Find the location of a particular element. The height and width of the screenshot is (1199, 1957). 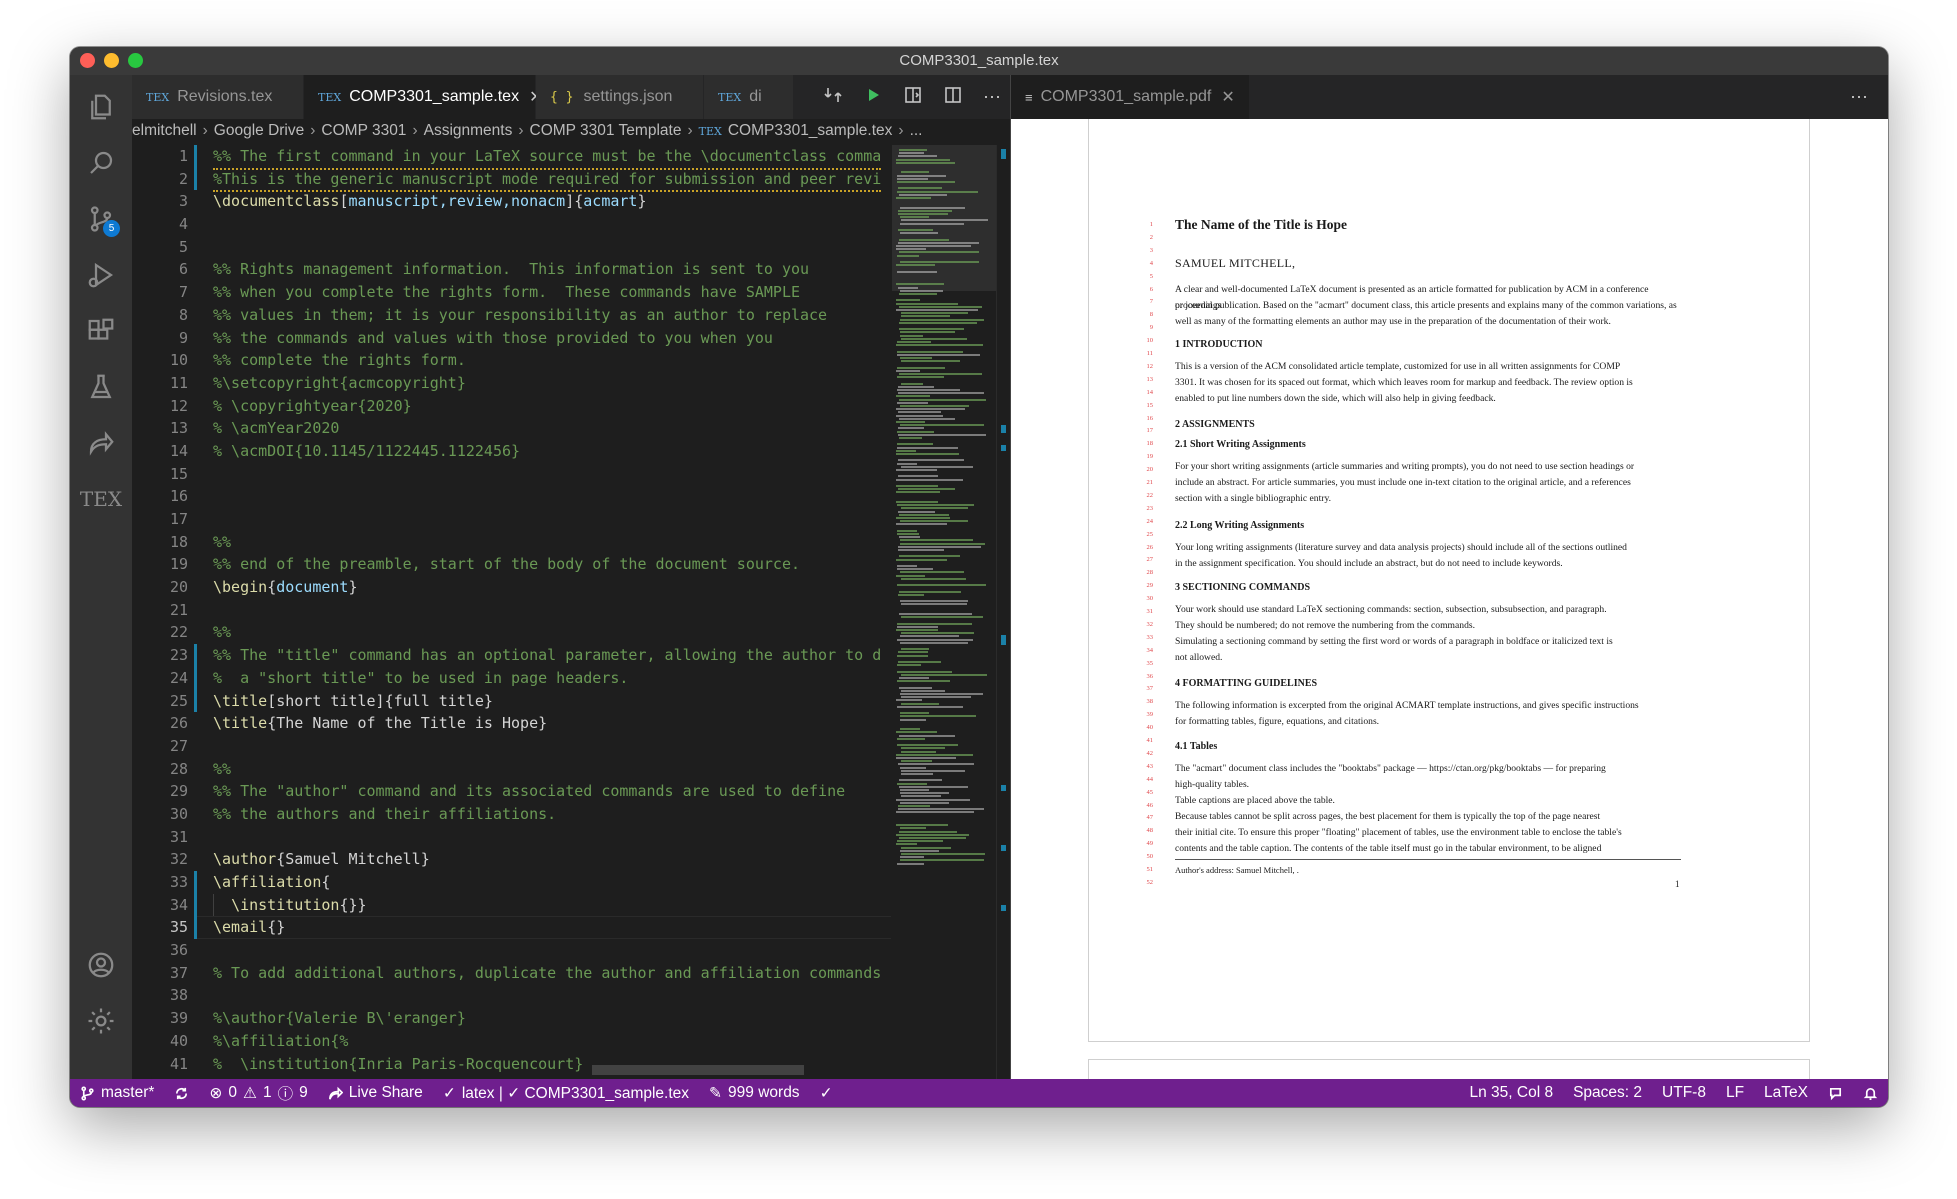

bell-icon is located at coordinates (1870, 1093).